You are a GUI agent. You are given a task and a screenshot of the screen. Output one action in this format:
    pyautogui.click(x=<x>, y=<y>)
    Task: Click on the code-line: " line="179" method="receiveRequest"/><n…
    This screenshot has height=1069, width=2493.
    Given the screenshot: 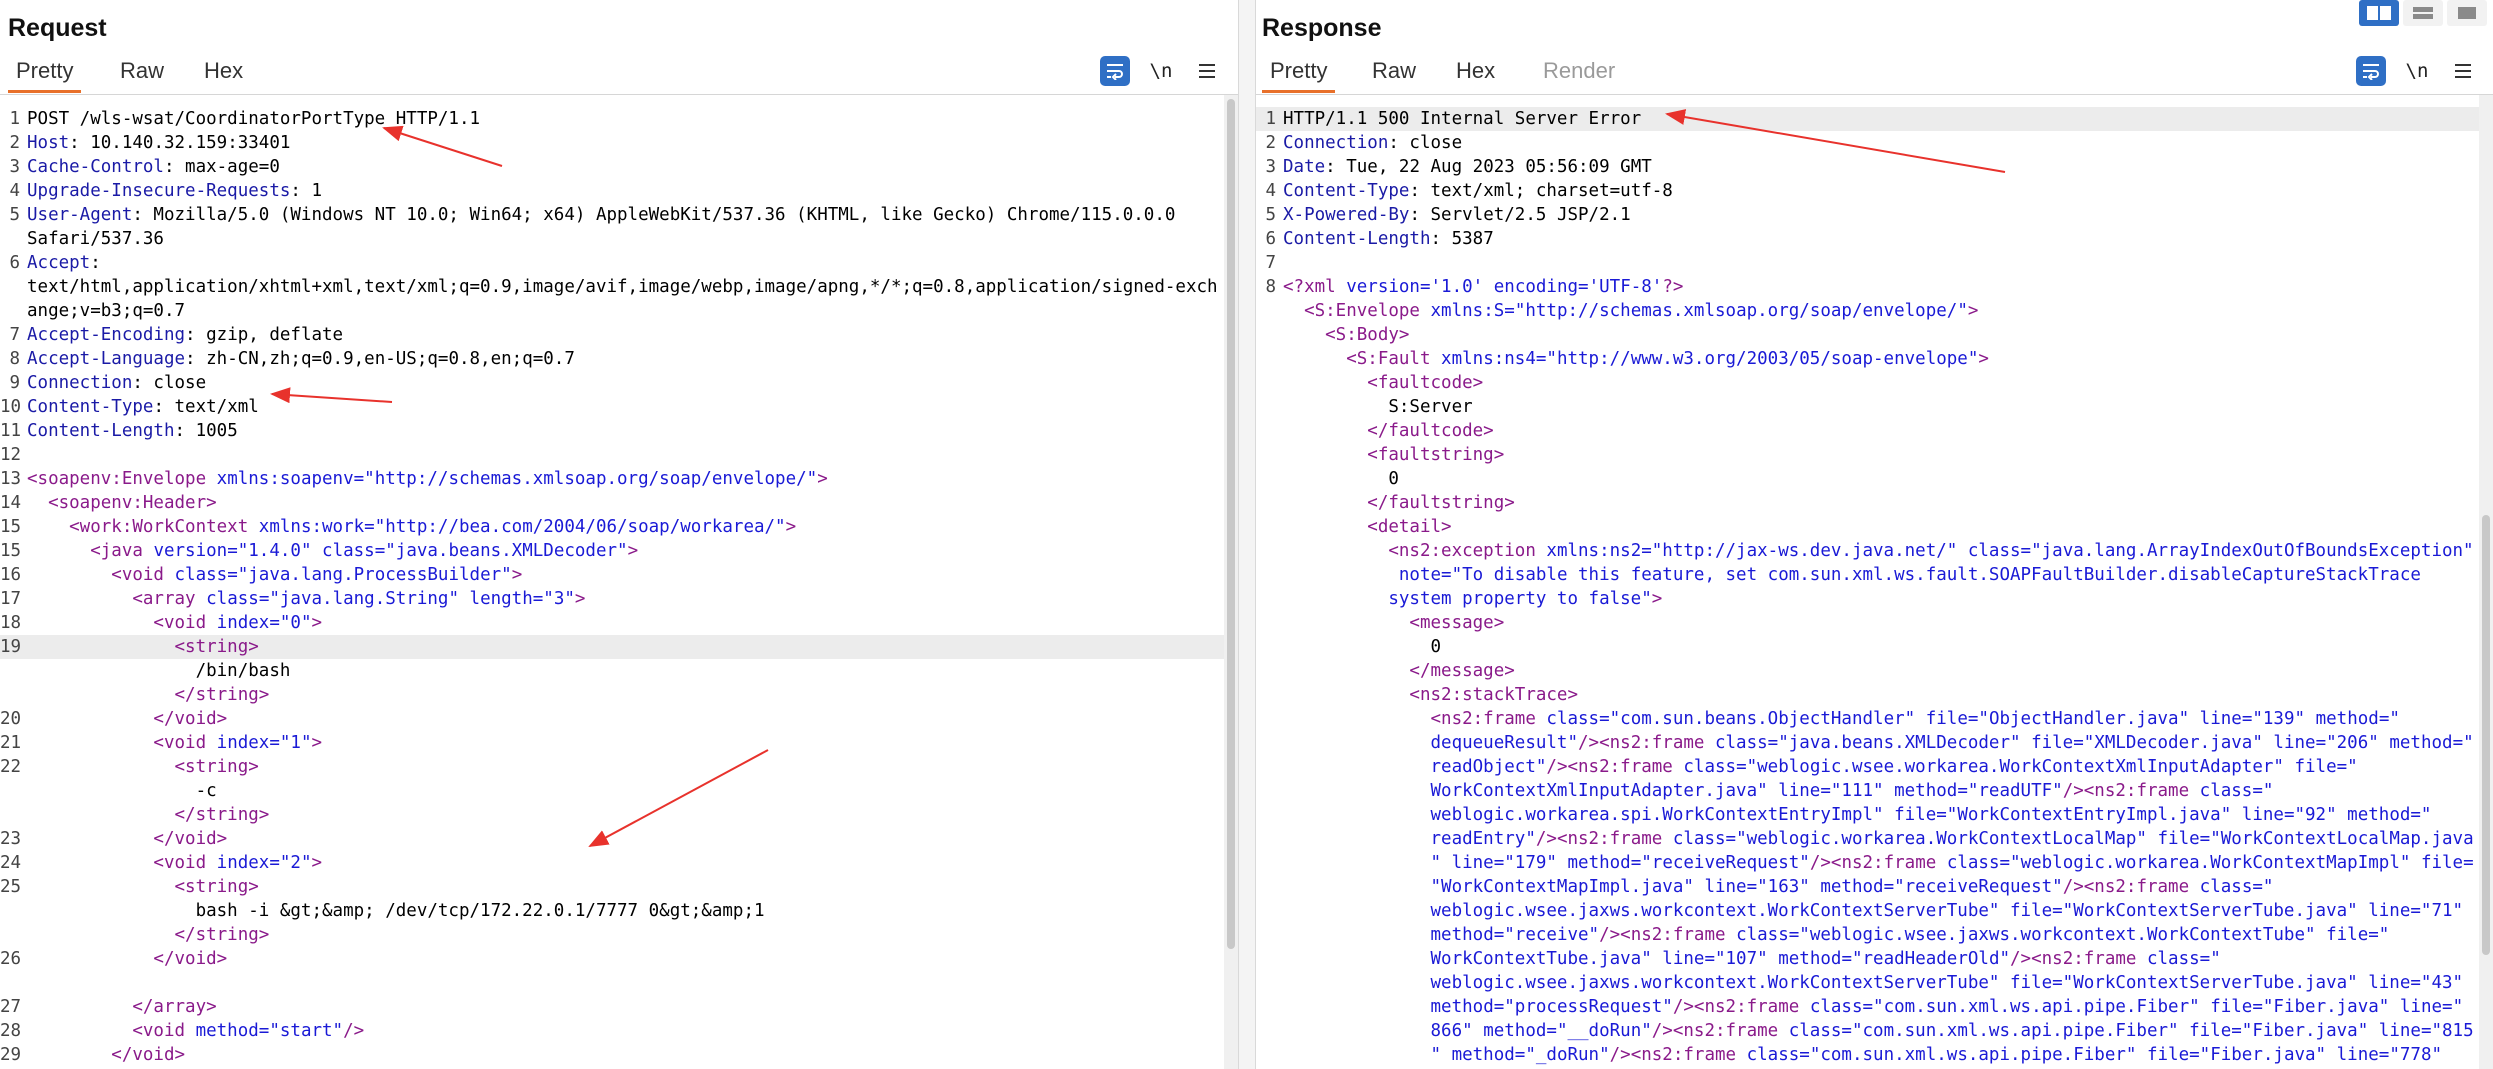 What is the action you would take?
    pyautogui.click(x=1867, y=863)
    